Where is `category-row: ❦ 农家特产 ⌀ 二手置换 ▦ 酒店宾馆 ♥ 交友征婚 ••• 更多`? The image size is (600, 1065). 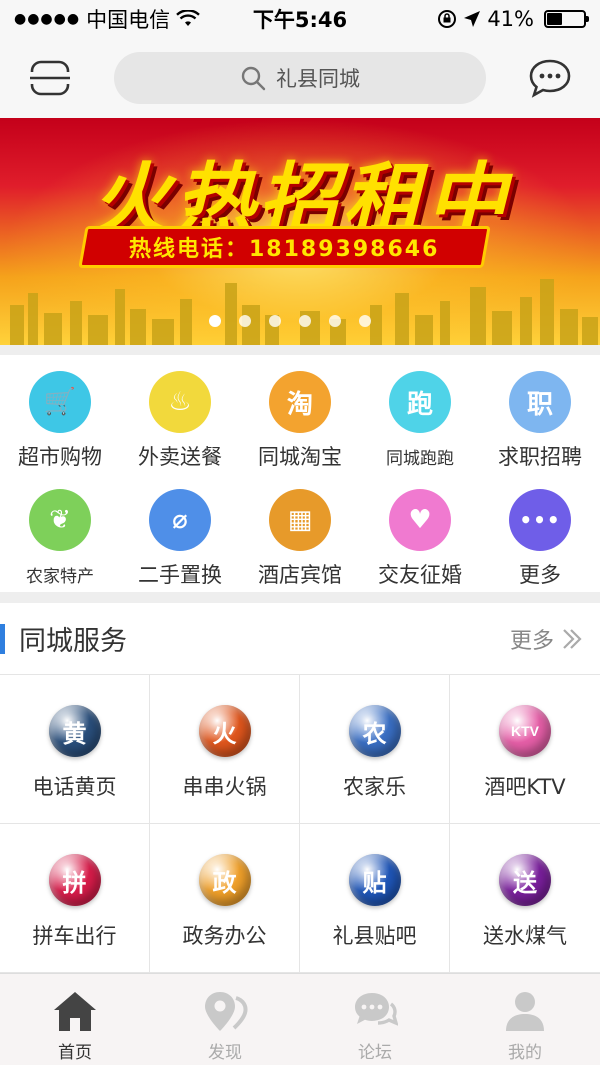 category-row: ❦ 农家特产 ⌀ 二手置换 ▦ 酒店宾馆 ♥ 交友征婚 ••• 更多 is located at coordinates (300, 532).